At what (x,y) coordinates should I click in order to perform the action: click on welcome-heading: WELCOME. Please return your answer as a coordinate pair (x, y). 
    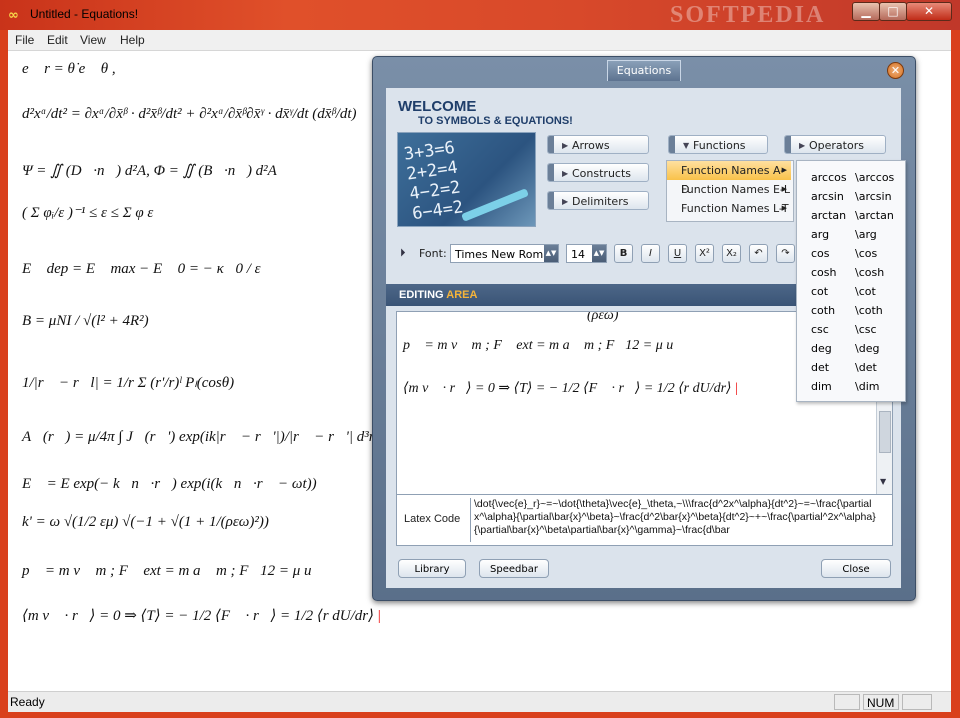
    Looking at the image, I should click on (437, 106).